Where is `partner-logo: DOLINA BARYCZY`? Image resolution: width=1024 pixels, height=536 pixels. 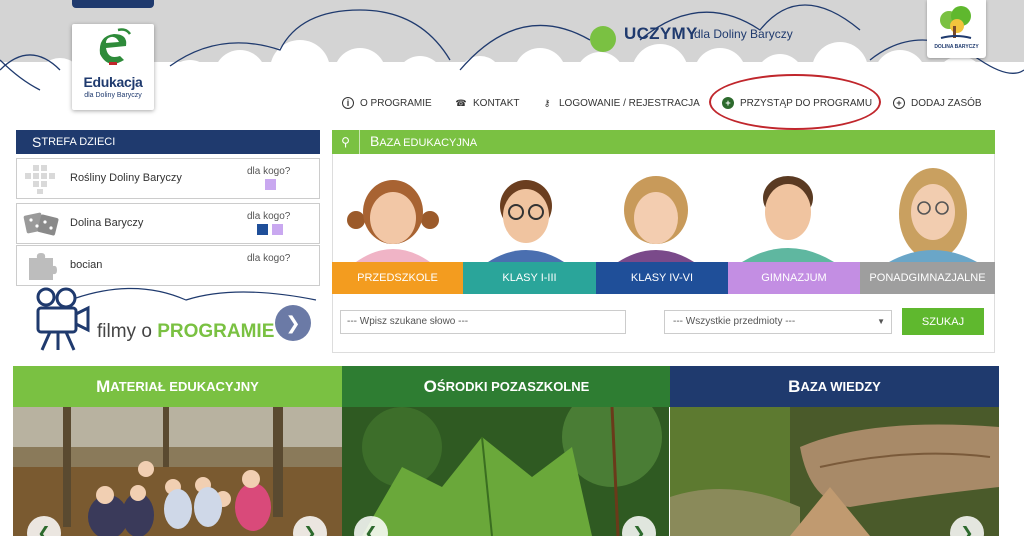
partner-logo: DOLINA BARYCZY is located at coordinates (956, 29).